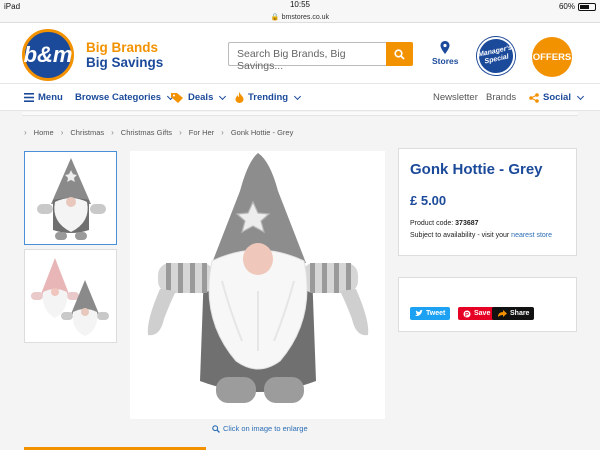  What do you see at coordinates (436, 313) in the screenshot?
I see `tweet-label: Tweet` at bounding box center [436, 313].